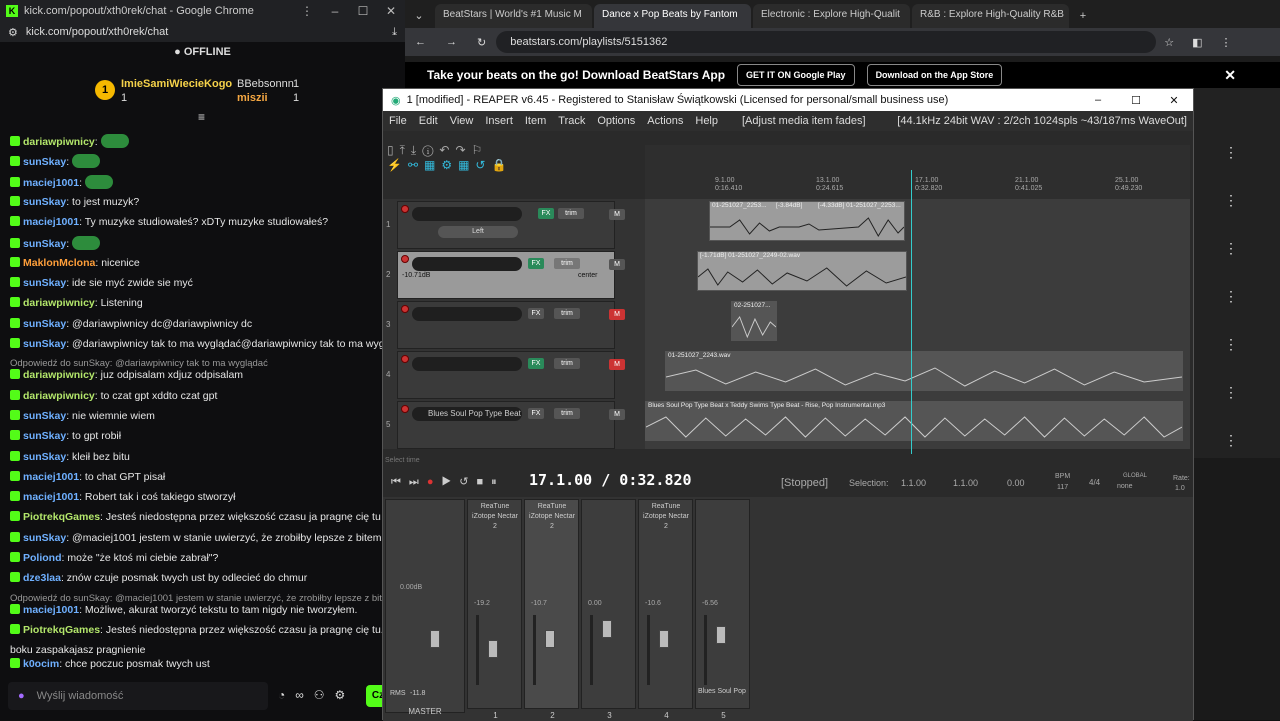 The height and width of the screenshot is (721, 1280). Describe the element at coordinates (1174, 100) in the screenshot. I see `reaper-close-icon: ✕` at that location.